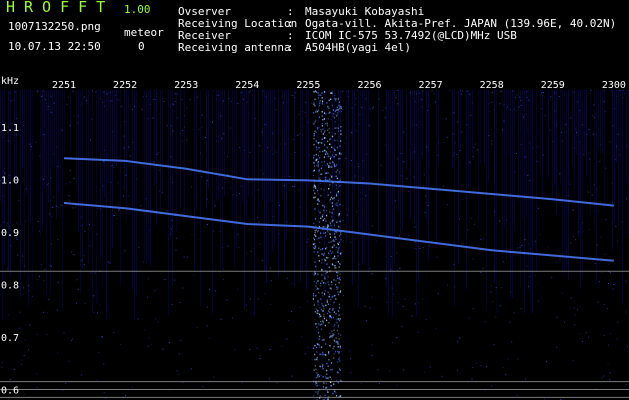  What do you see at coordinates (492, 85) in the screenshot?
I see `x-tick-label: 2258` at bounding box center [492, 85].